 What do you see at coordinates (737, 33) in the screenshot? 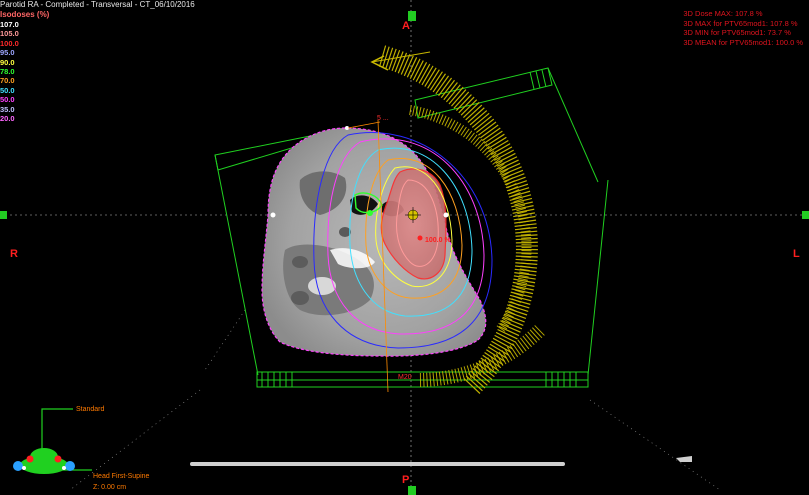
I see `dose-statistic: 3D MIN for PTV65mod1: 73.7 %` at bounding box center [737, 33].